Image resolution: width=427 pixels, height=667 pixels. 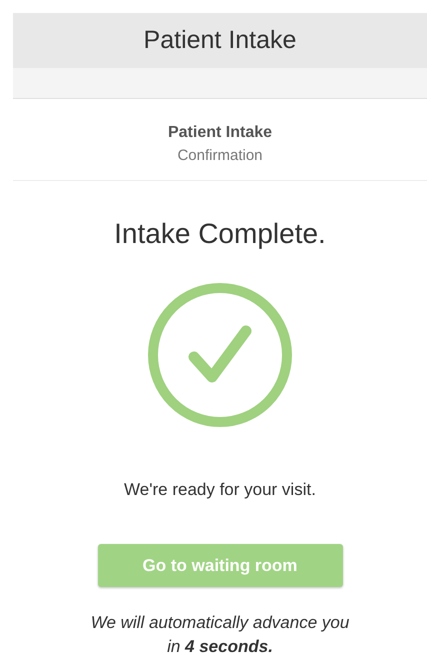 What do you see at coordinates (220, 489) in the screenshot?
I see `ready-message: We're ready for your visit.` at bounding box center [220, 489].